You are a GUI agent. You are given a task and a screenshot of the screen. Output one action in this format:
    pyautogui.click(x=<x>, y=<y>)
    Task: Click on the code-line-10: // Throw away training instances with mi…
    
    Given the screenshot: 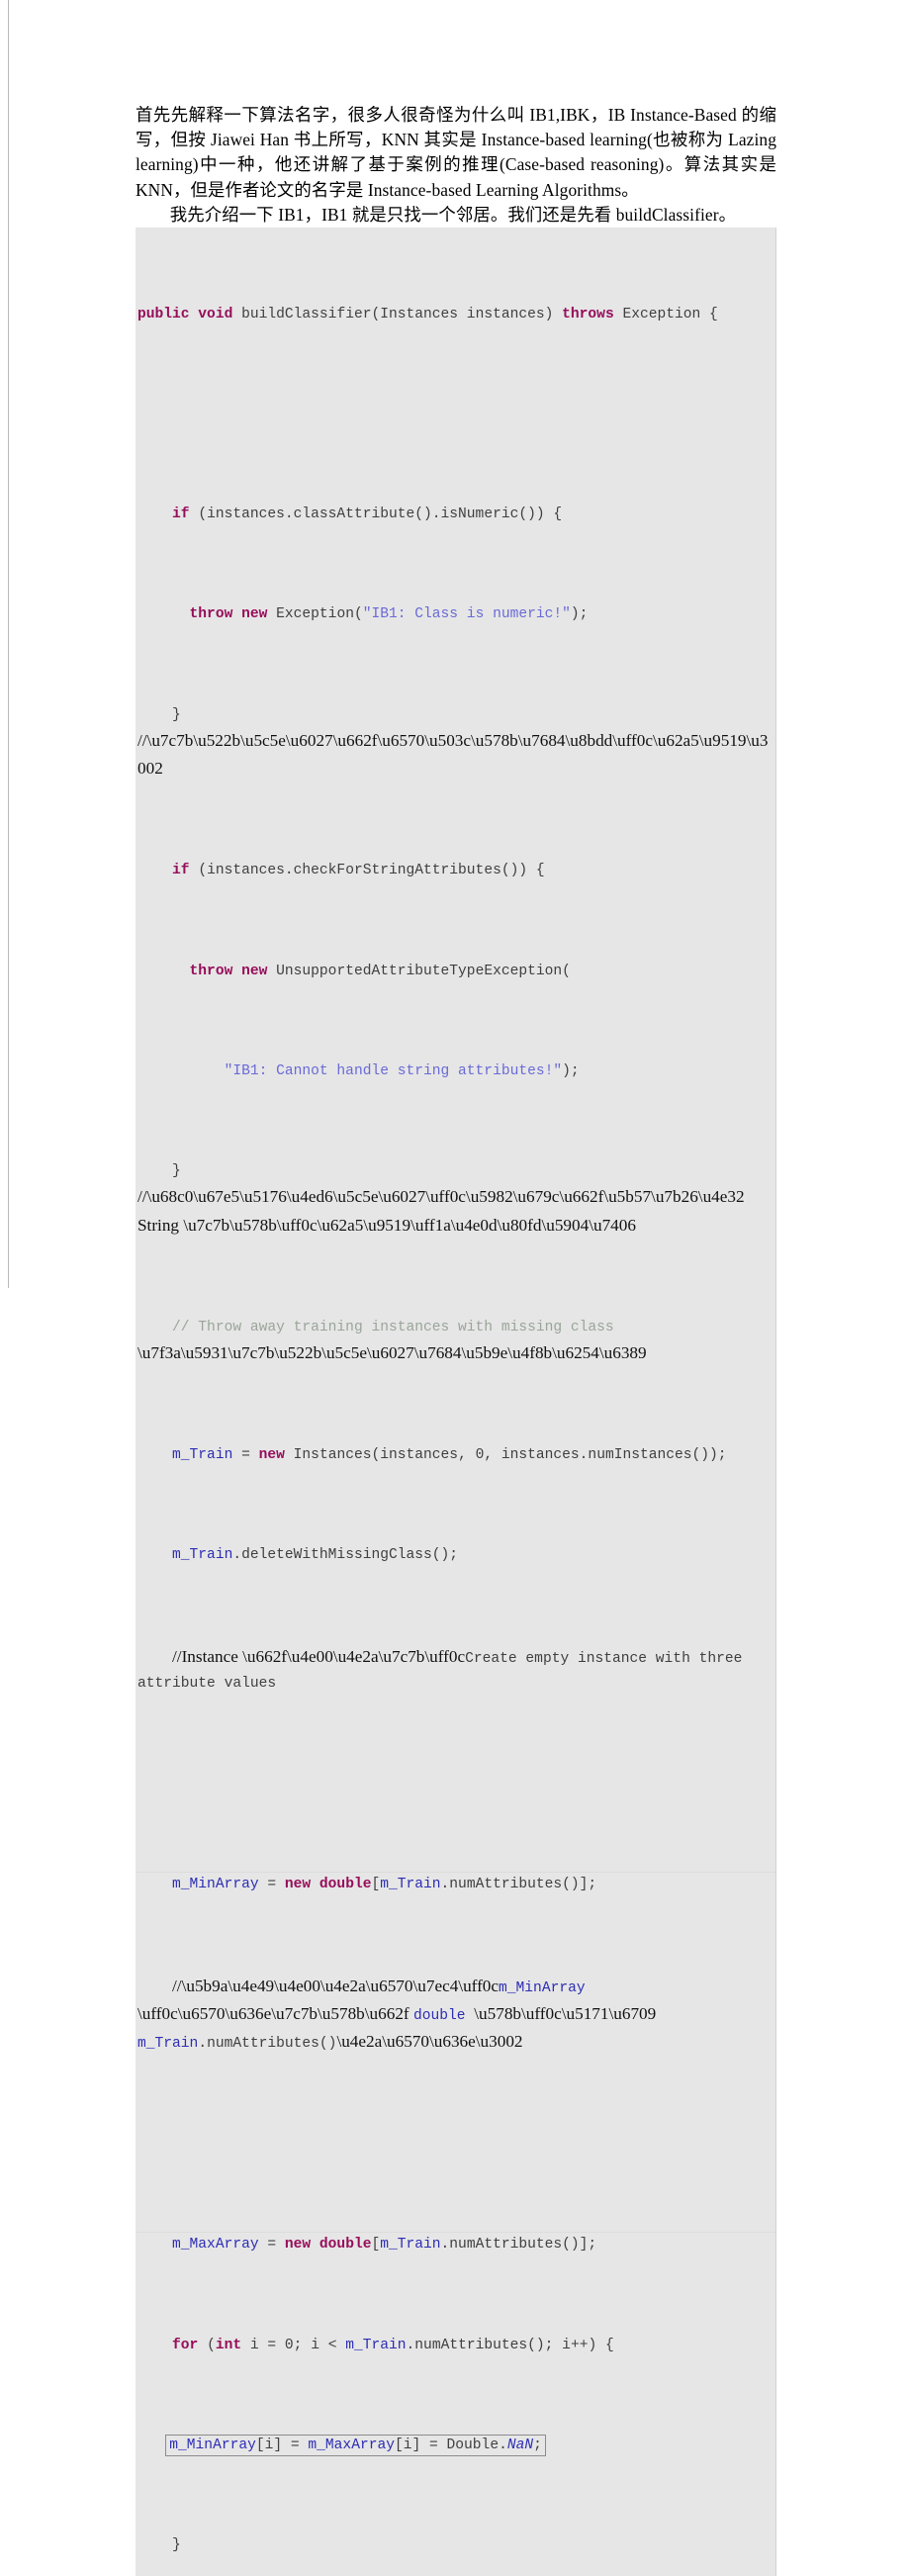 What is the action you would take?
    pyautogui.click(x=392, y=1341)
    